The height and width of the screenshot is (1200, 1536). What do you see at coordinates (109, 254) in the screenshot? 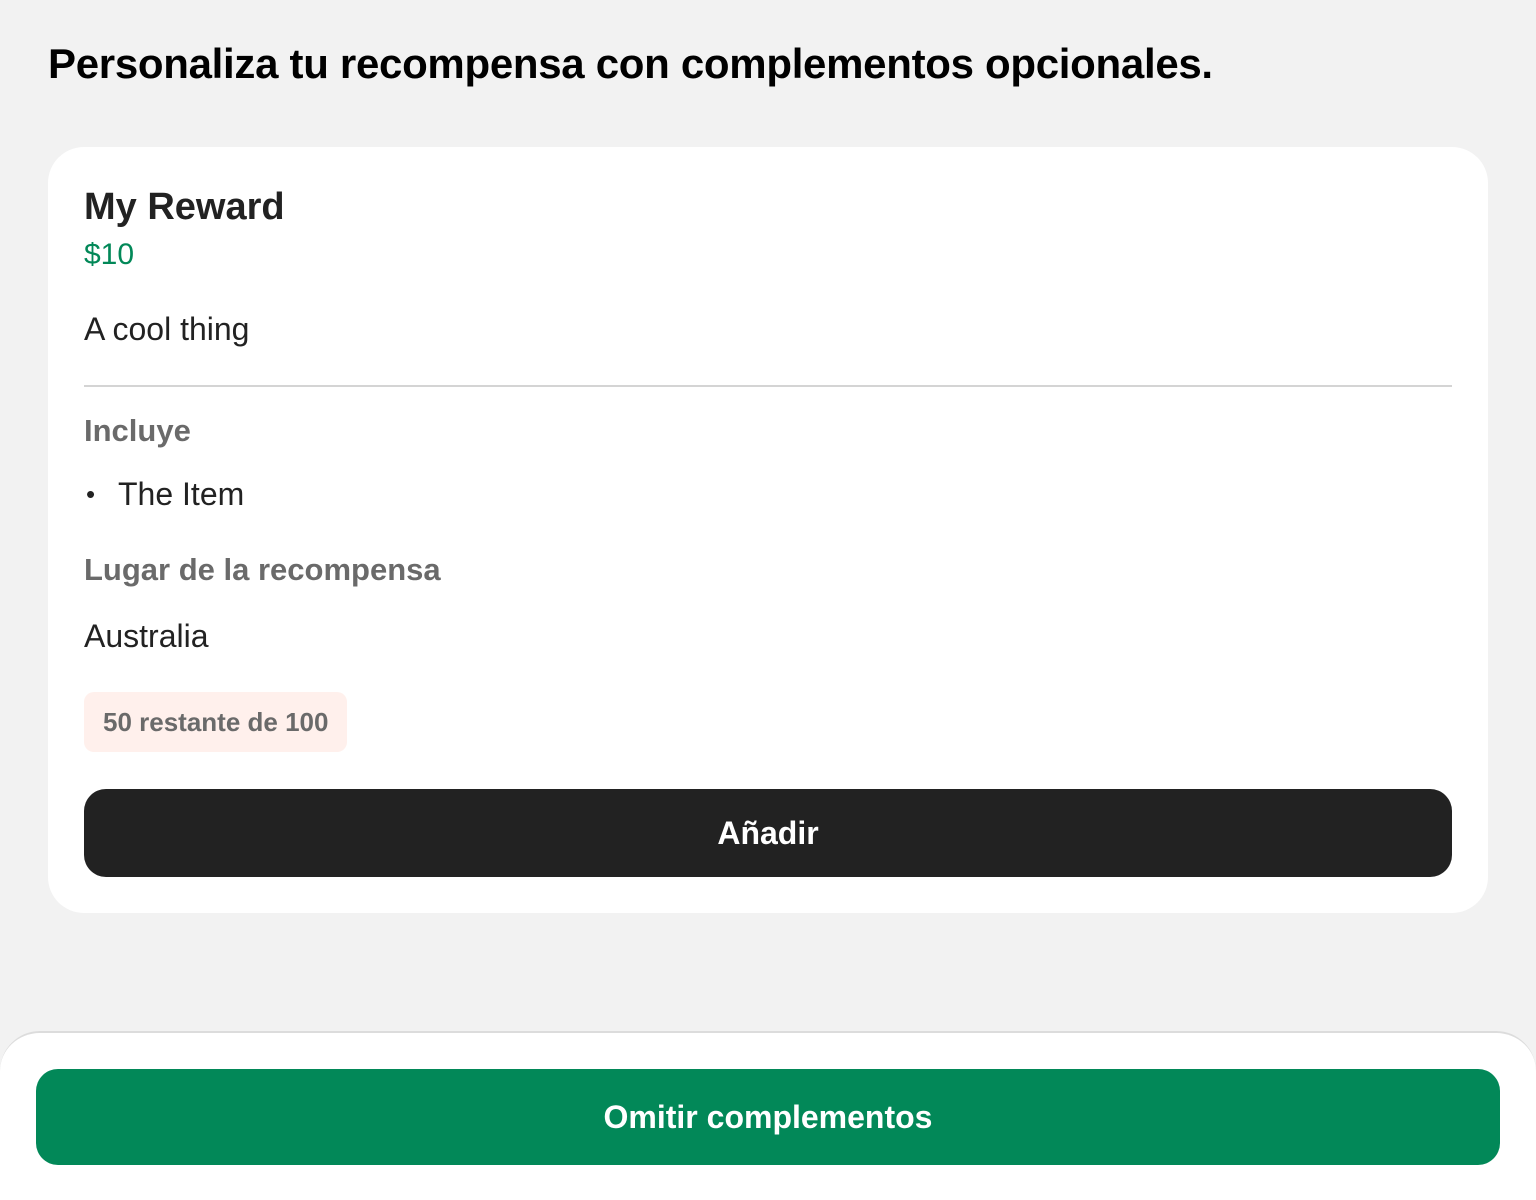
I see `reward-price: $10` at bounding box center [109, 254].